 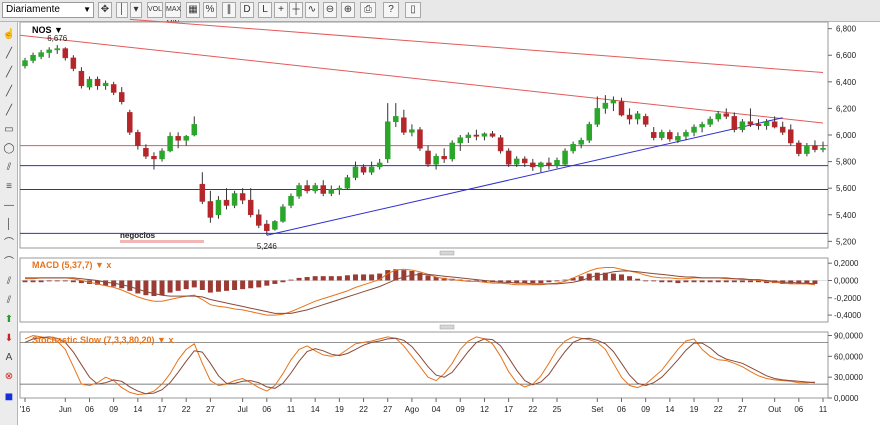 What do you see at coordinates (846, 280) in the screenshot?
I see `macd-y-tick-label: 0,0000` at bounding box center [846, 280].